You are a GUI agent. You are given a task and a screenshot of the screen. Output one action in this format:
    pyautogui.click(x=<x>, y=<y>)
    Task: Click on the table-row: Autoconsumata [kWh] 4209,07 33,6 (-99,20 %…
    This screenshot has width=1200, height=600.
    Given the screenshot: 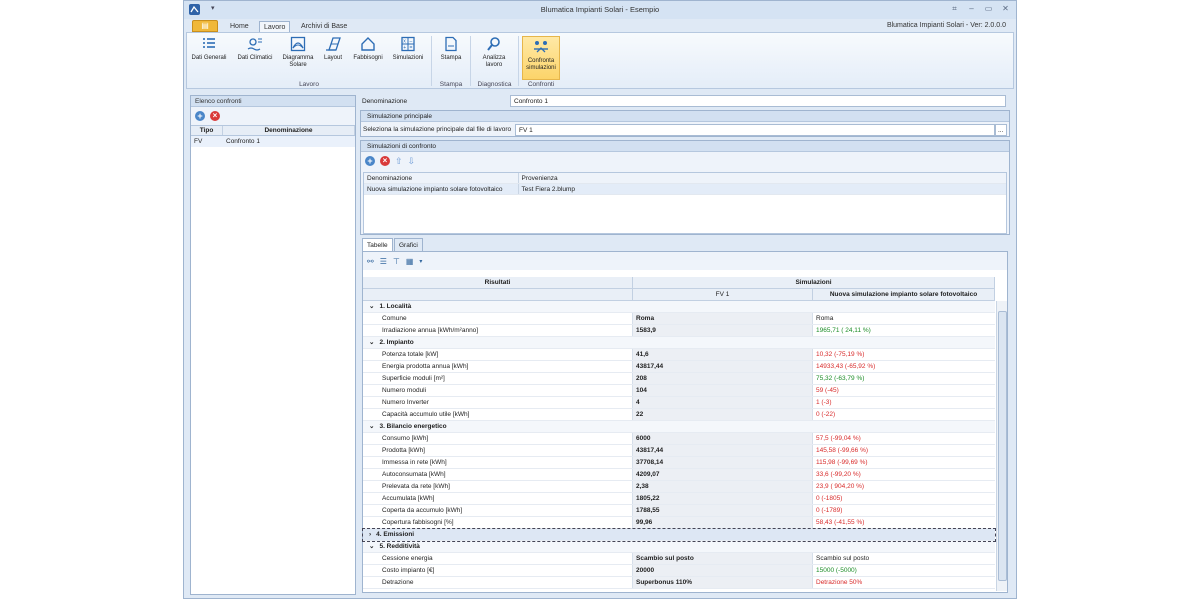 What is the action you would take?
    pyautogui.click(x=679, y=475)
    